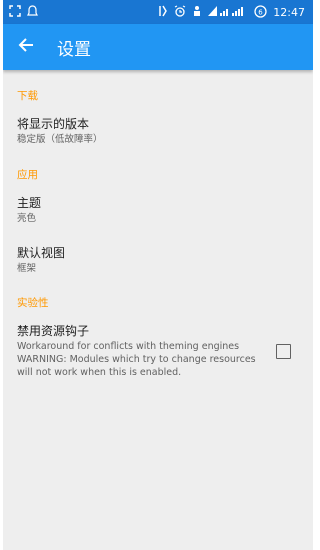  Describe the element at coordinates (158, 132) in the screenshot. I see `pref-display-version: 将显示的版本 稳定版（低故障率）` at that location.